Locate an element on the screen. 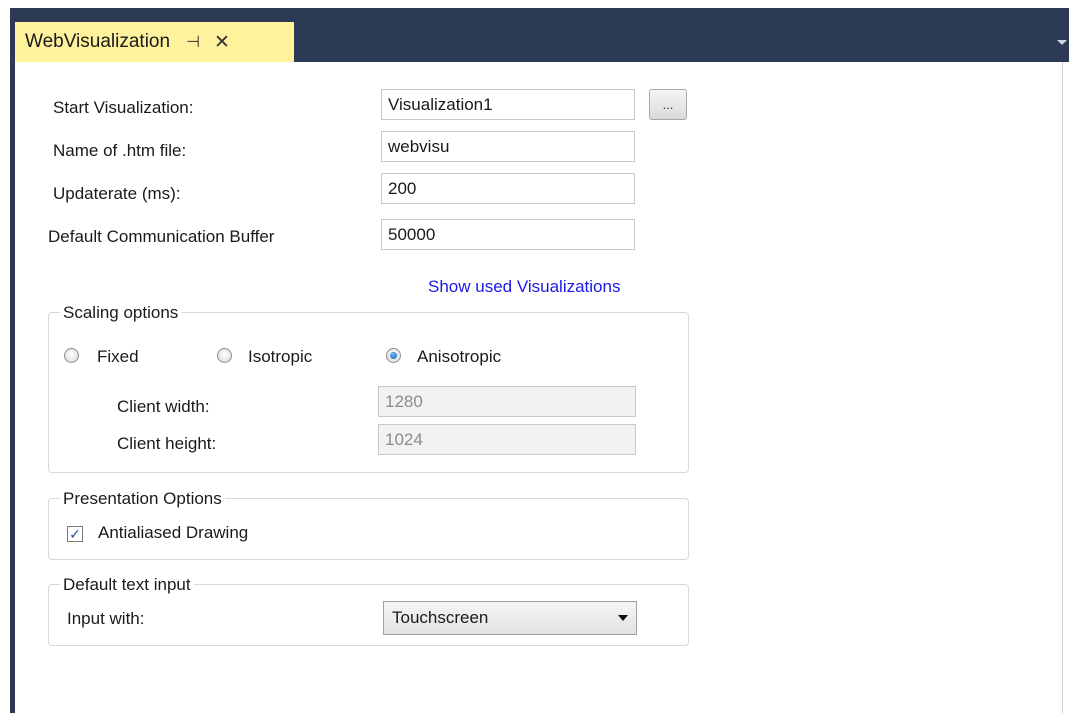 The height and width of the screenshot is (713, 1069). presentation-options-title: Presentation Options is located at coordinates (142, 499).